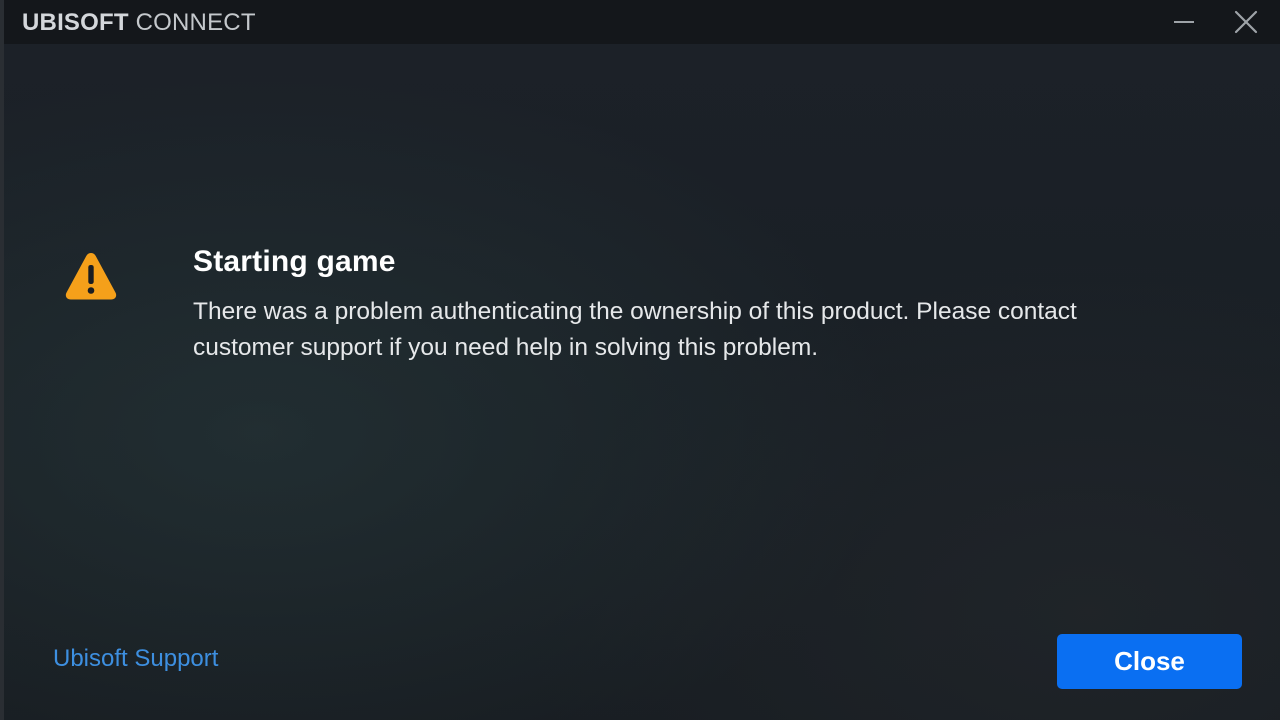 This screenshot has height=720, width=1280. Describe the element at coordinates (294, 261) in the screenshot. I see `dialog-title: Starting game` at that location.